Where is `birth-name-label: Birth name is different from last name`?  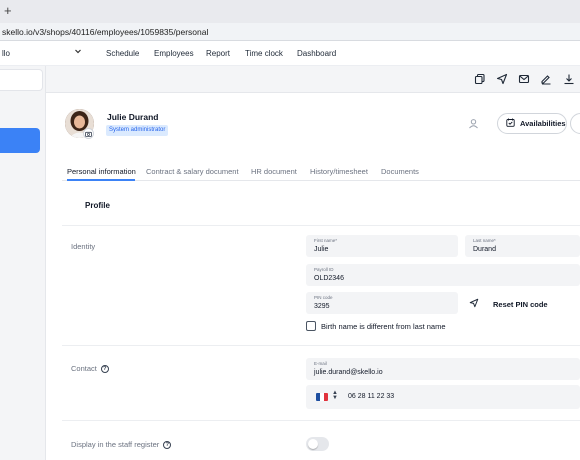 birth-name-label: Birth name is different from last name is located at coordinates (383, 326).